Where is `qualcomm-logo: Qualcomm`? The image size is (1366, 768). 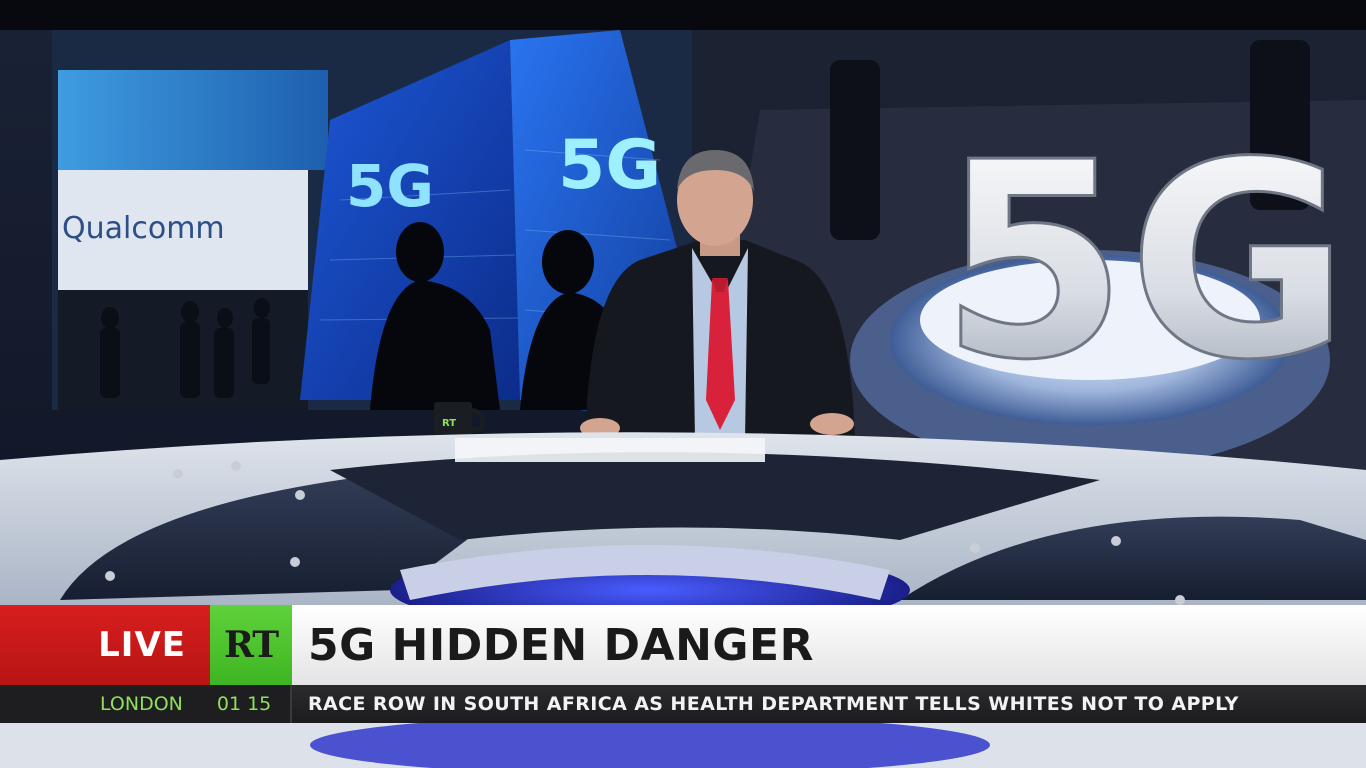 qualcomm-logo: Qualcomm is located at coordinates (143, 228).